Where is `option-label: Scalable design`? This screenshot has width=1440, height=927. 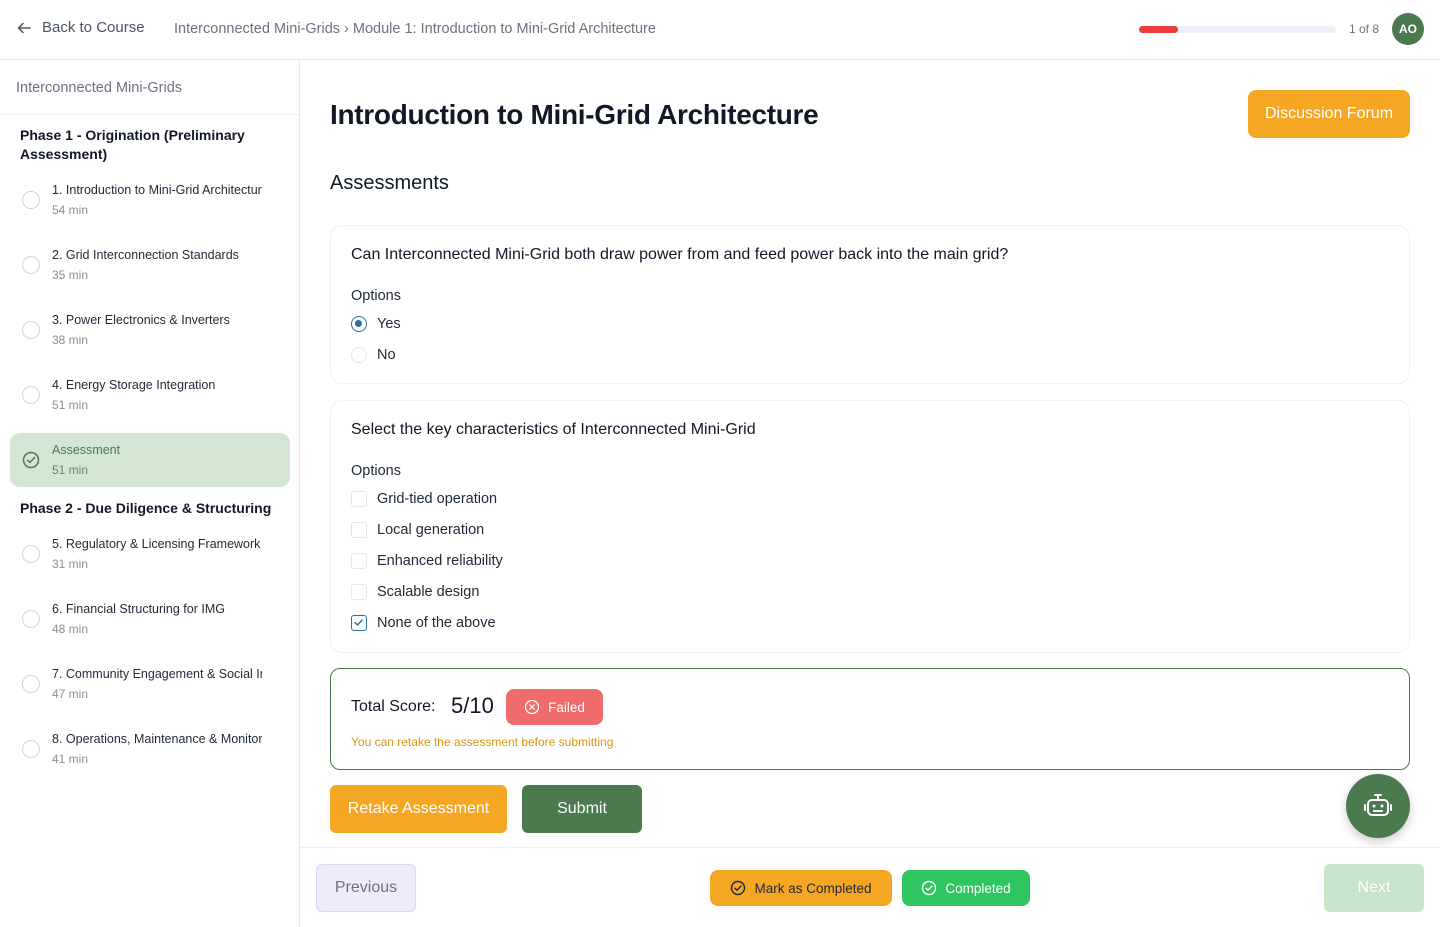
option-label: Scalable design is located at coordinates (428, 592).